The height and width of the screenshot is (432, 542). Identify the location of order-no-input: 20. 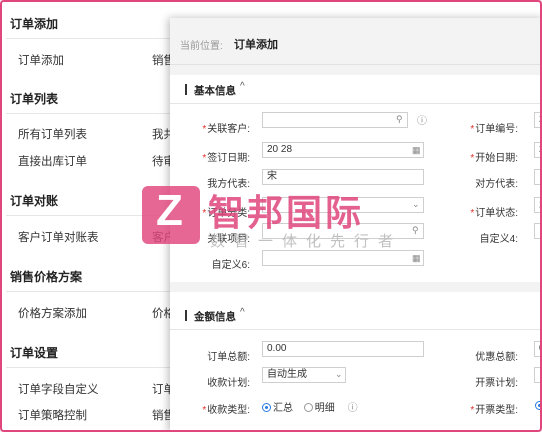
(537, 120).